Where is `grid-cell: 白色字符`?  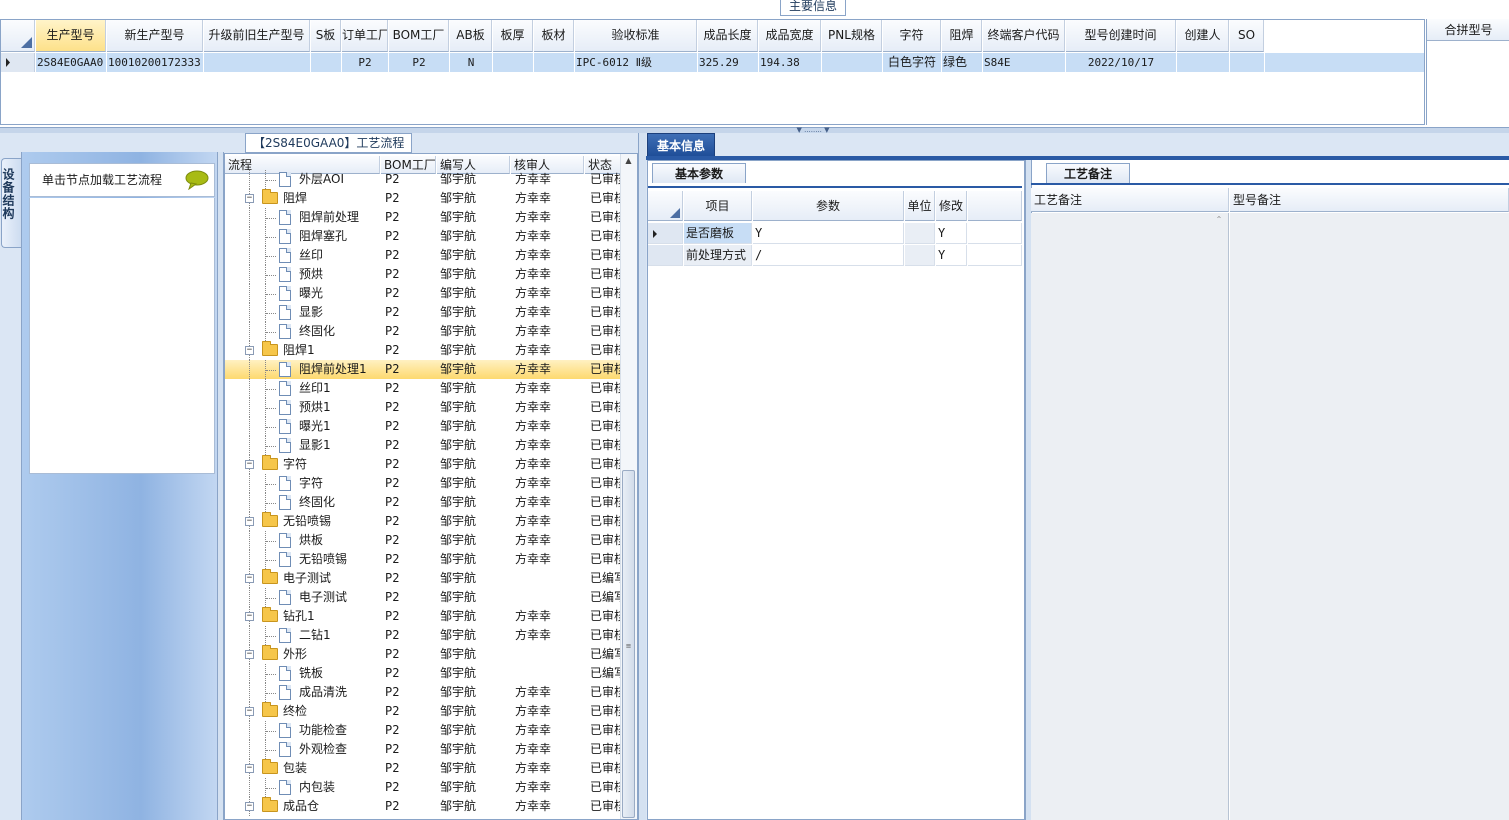 grid-cell: 白色字符 is located at coordinates (912, 62).